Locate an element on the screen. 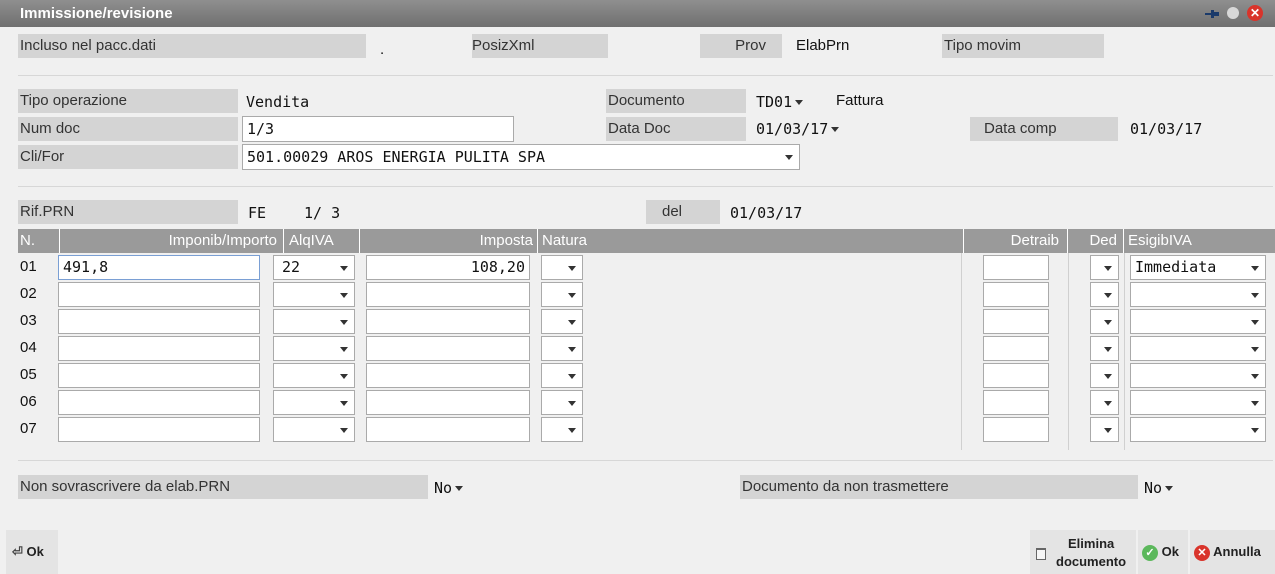 The image size is (1275, 574). documento-select: TD01 is located at coordinates (780, 102).